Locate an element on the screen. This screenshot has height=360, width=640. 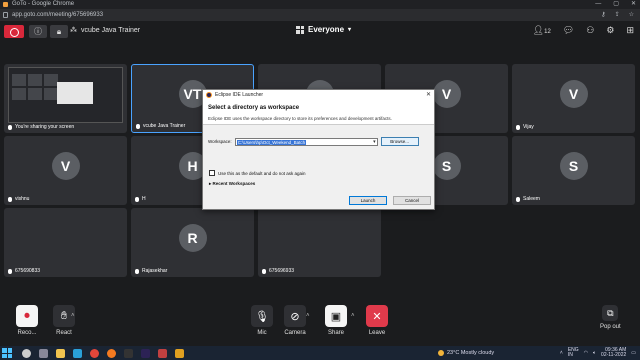
dialog-heading: Select a directory as workspace is located at coordinates (254, 108).